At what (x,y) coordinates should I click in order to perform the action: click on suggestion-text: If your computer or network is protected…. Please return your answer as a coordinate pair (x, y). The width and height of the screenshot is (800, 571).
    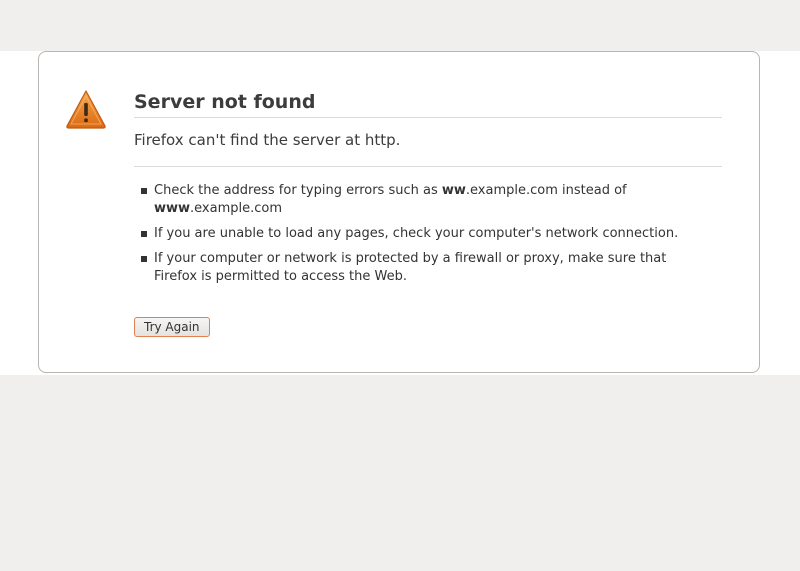
    Looking at the image, I should click on (410, 267).